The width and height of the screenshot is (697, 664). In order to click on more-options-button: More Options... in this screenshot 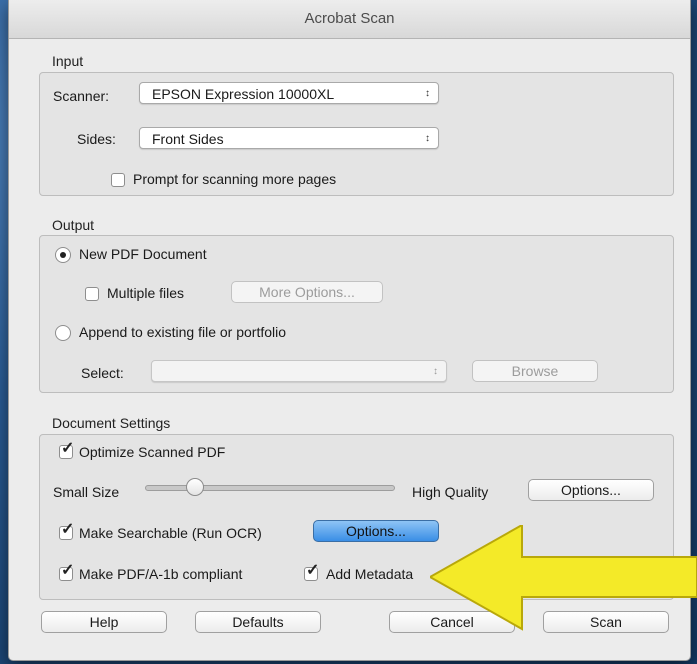, I will do `click(307, 292)`.